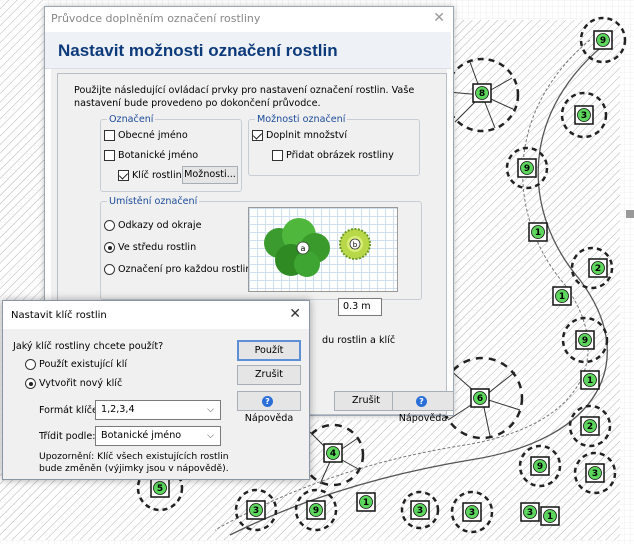  What do you see at coordinates (439, 18) in the screenshot?
I see `wizard-close-icon: ✕` at bounding box center [439, 18].